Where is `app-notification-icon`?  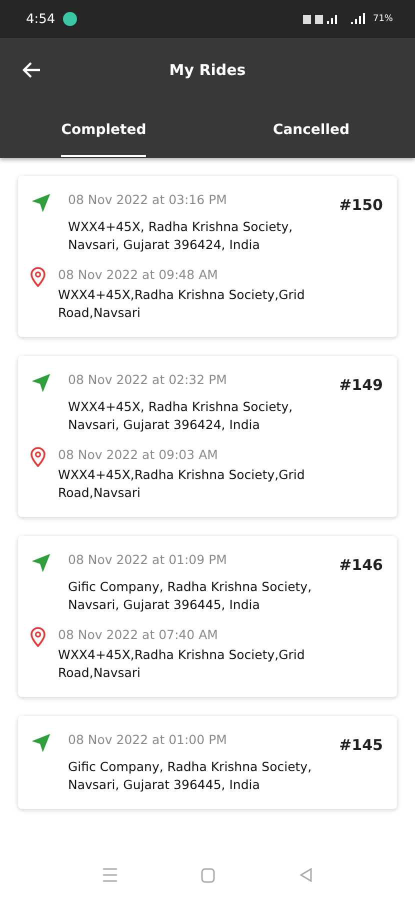
app-notification-icon is located at coordinates (70, 19).